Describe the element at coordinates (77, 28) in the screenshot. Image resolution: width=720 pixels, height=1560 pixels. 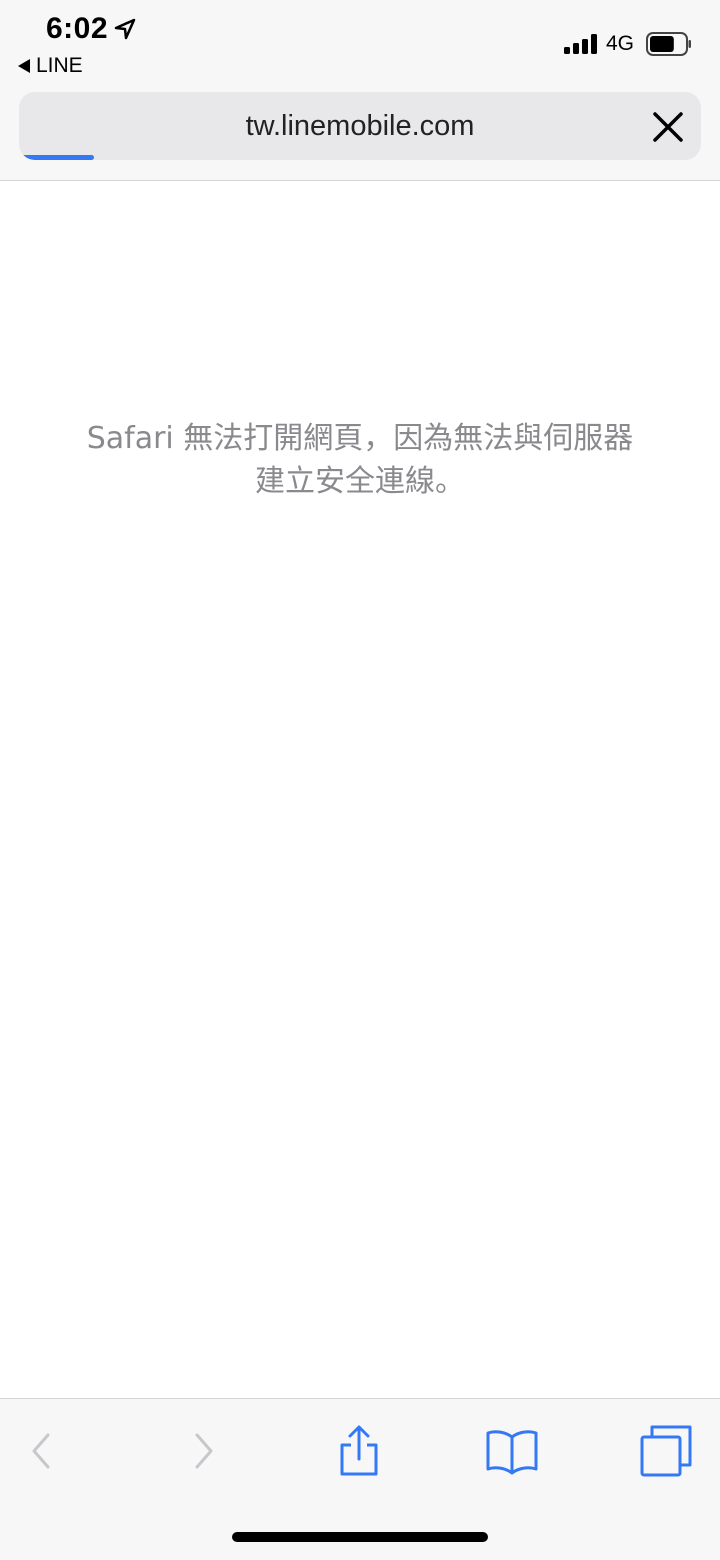
I see `status-time: 6:02` at that location.